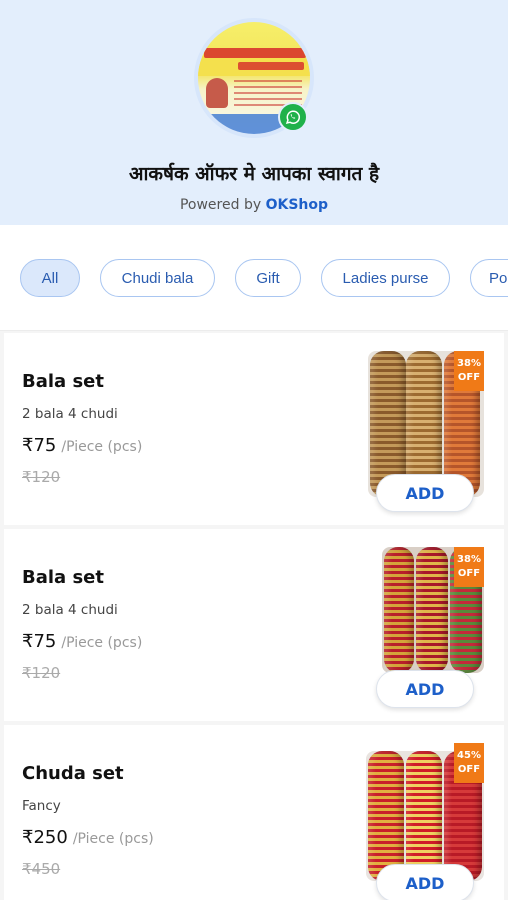  What do you see at coordinates (268, 278) in the screenshot?
I see `category-chip-gift: Gift` at bounding box center [268, 278].